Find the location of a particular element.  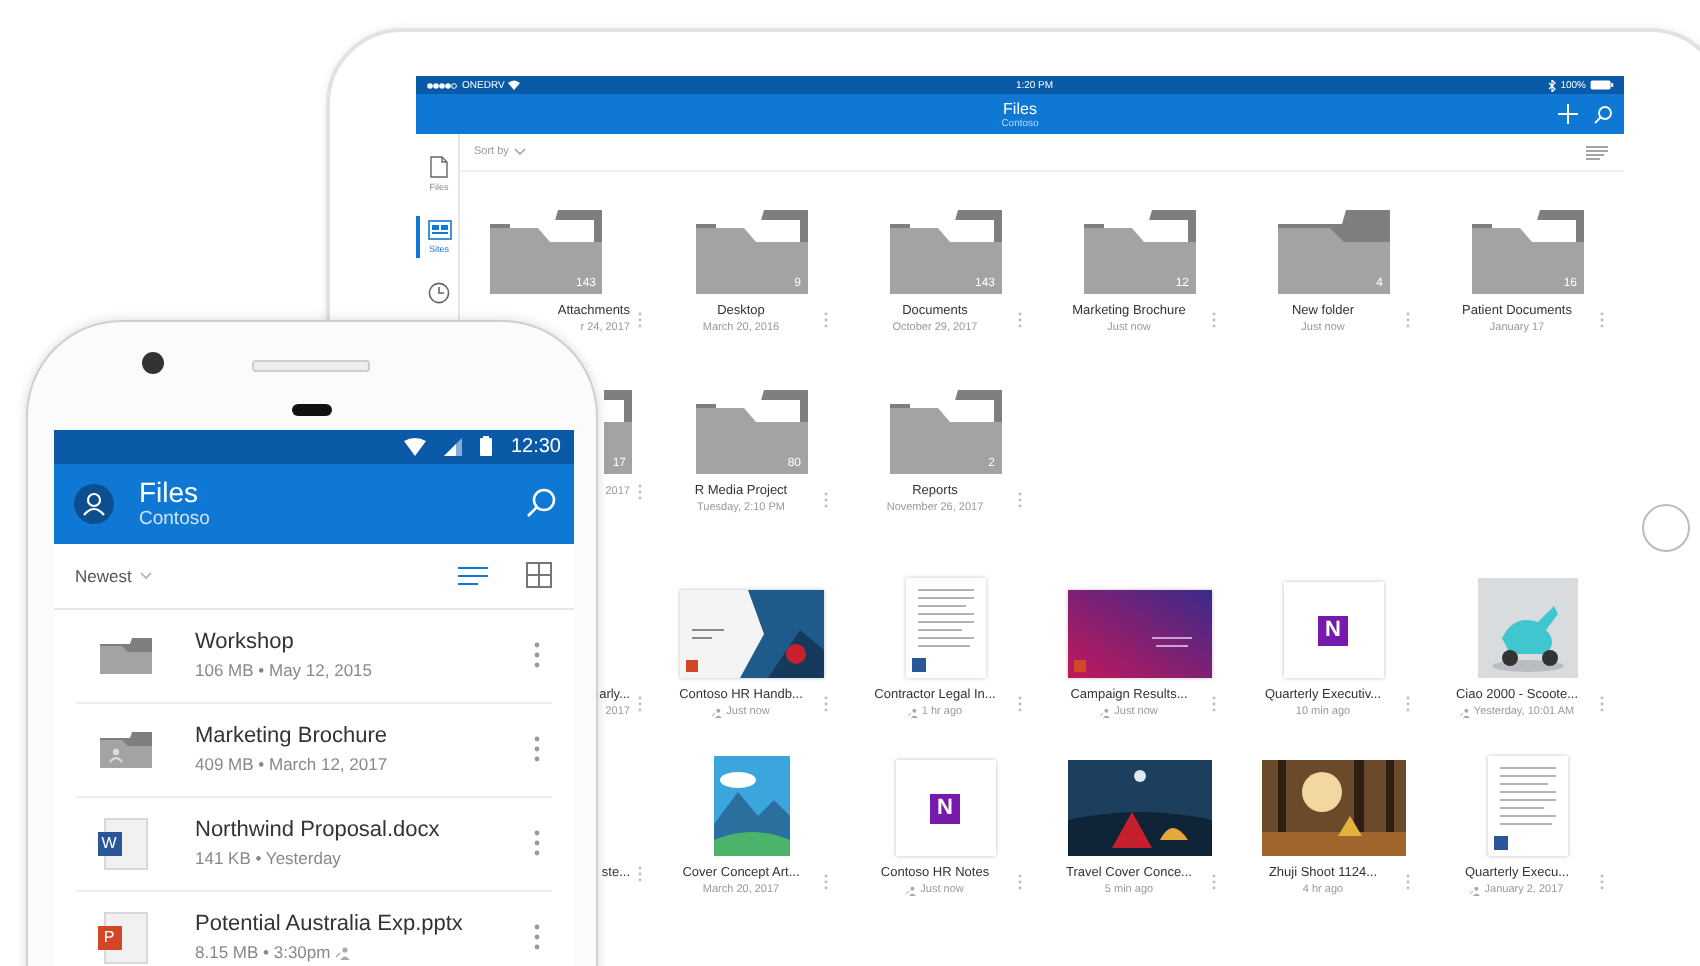

file-name: Northwind Proposal.docx is located at coordinates (318, 830).